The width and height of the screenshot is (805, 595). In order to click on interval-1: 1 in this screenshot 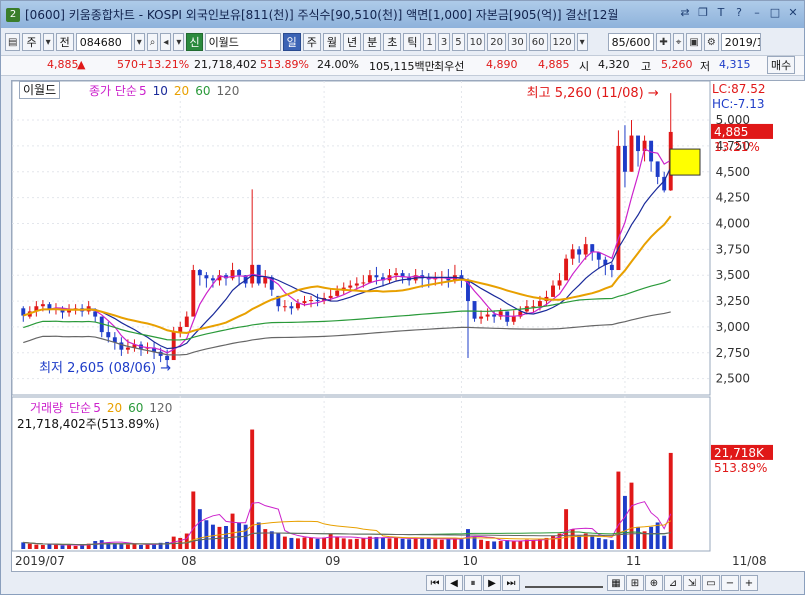, I will do `click(429, 42)`.